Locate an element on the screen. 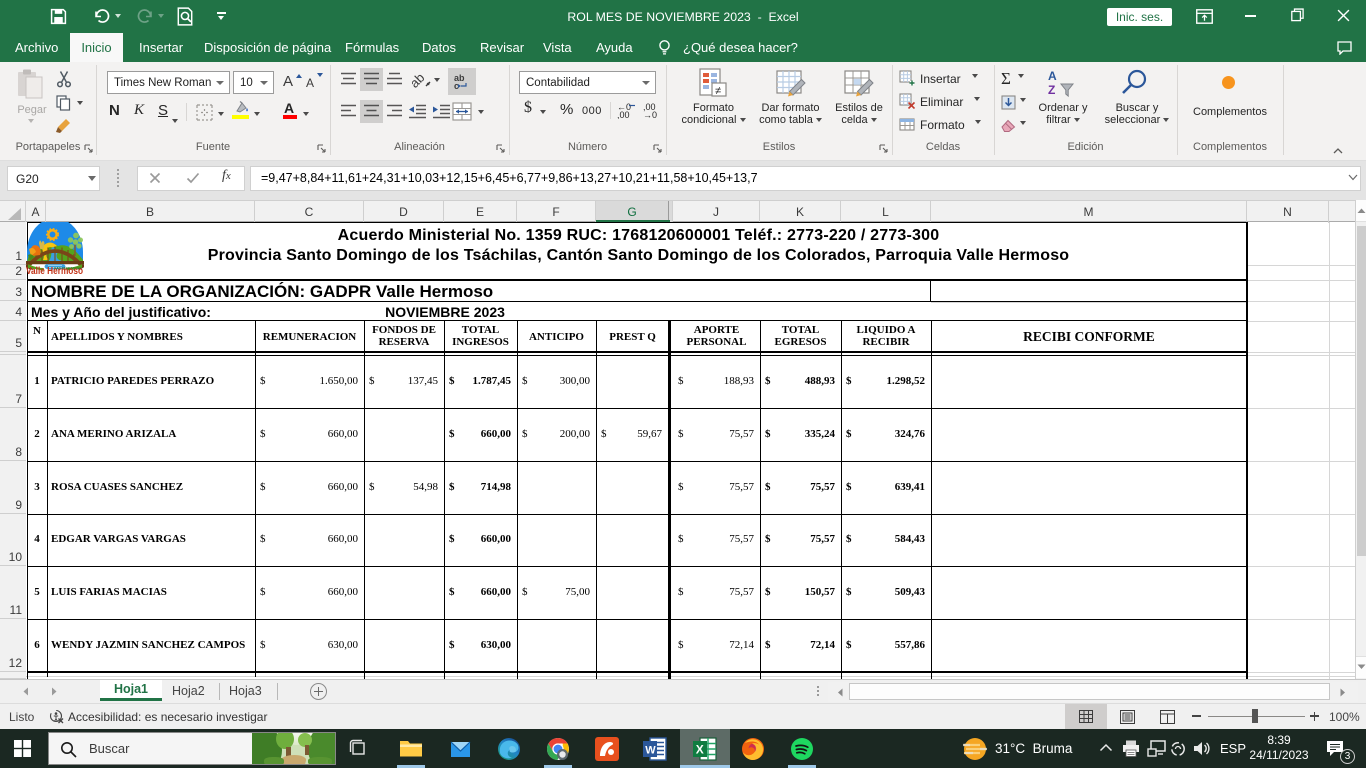  svg-text: →0 is located at coordinates (650, 114).